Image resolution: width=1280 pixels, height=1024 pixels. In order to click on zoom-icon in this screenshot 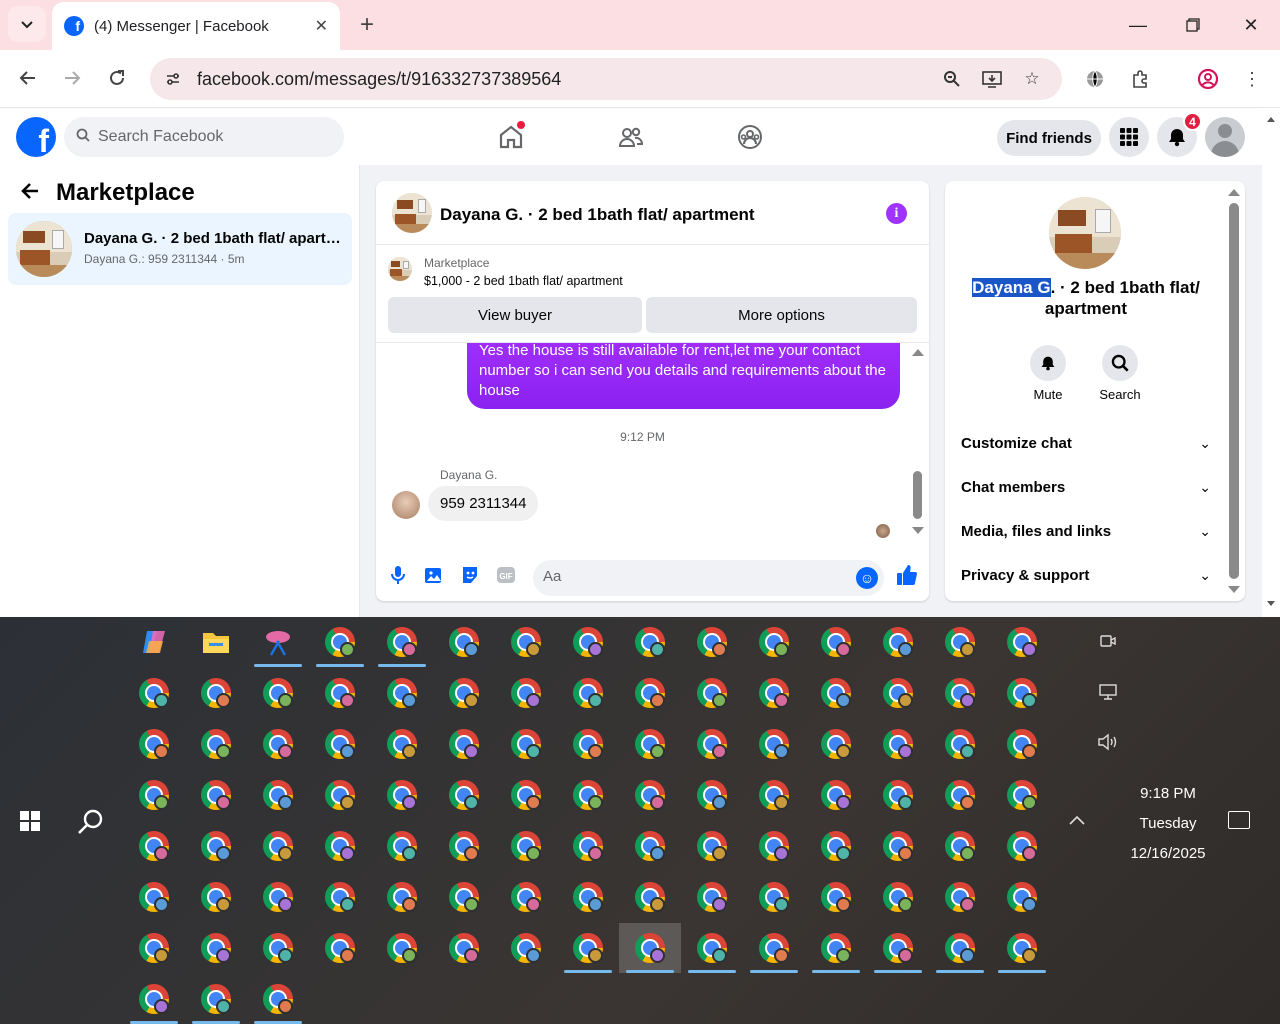, I will do `click(952, 79)`.